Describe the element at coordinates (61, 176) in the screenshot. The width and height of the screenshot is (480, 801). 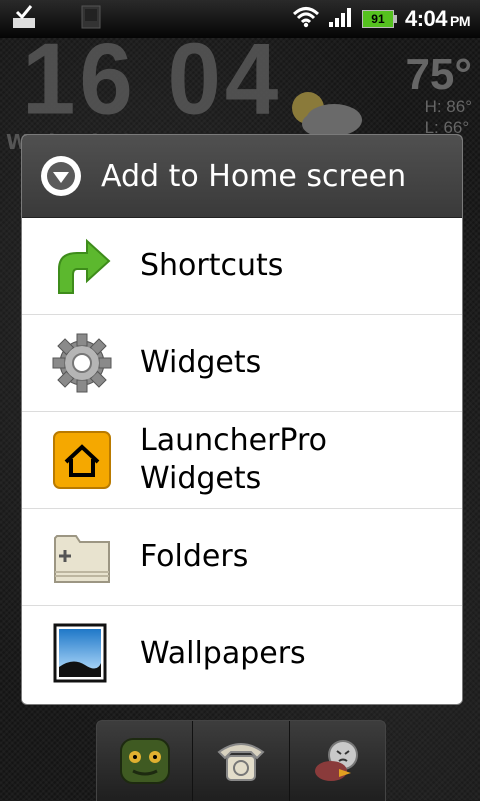
I see `menu-down-icon` at that location.